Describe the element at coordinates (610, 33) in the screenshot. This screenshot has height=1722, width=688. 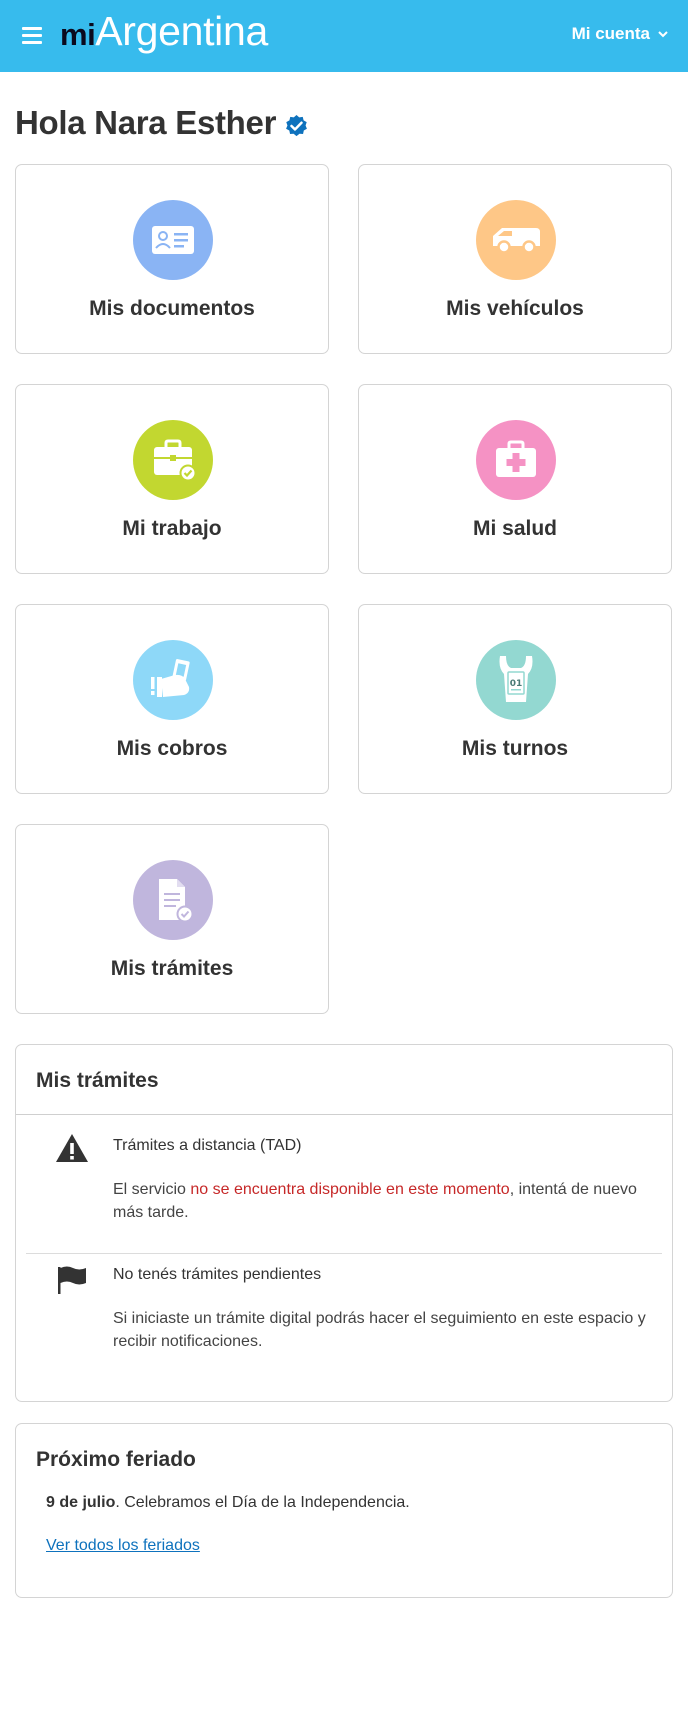
I see `account-label: Mi cuenta` at that location.